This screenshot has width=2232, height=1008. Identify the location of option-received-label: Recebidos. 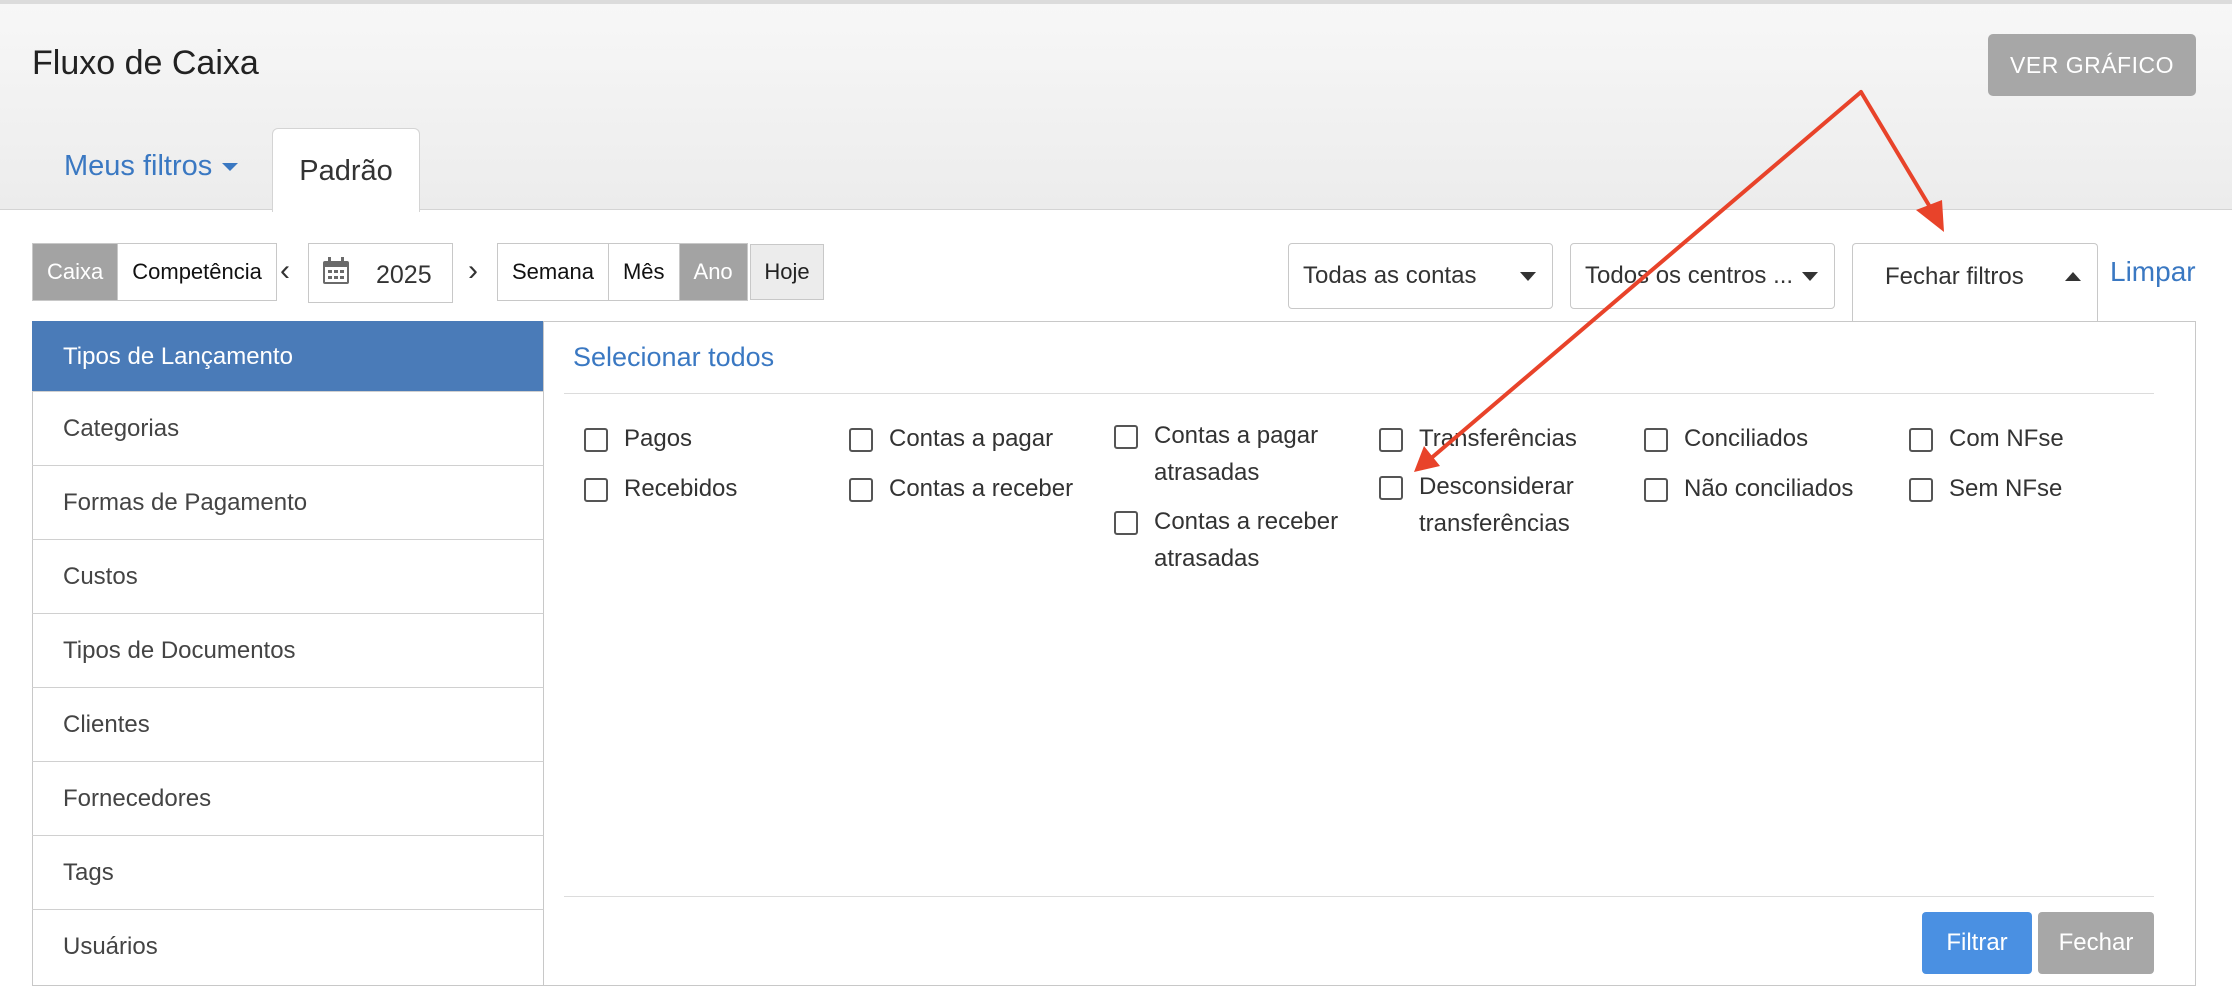
(681, 488).